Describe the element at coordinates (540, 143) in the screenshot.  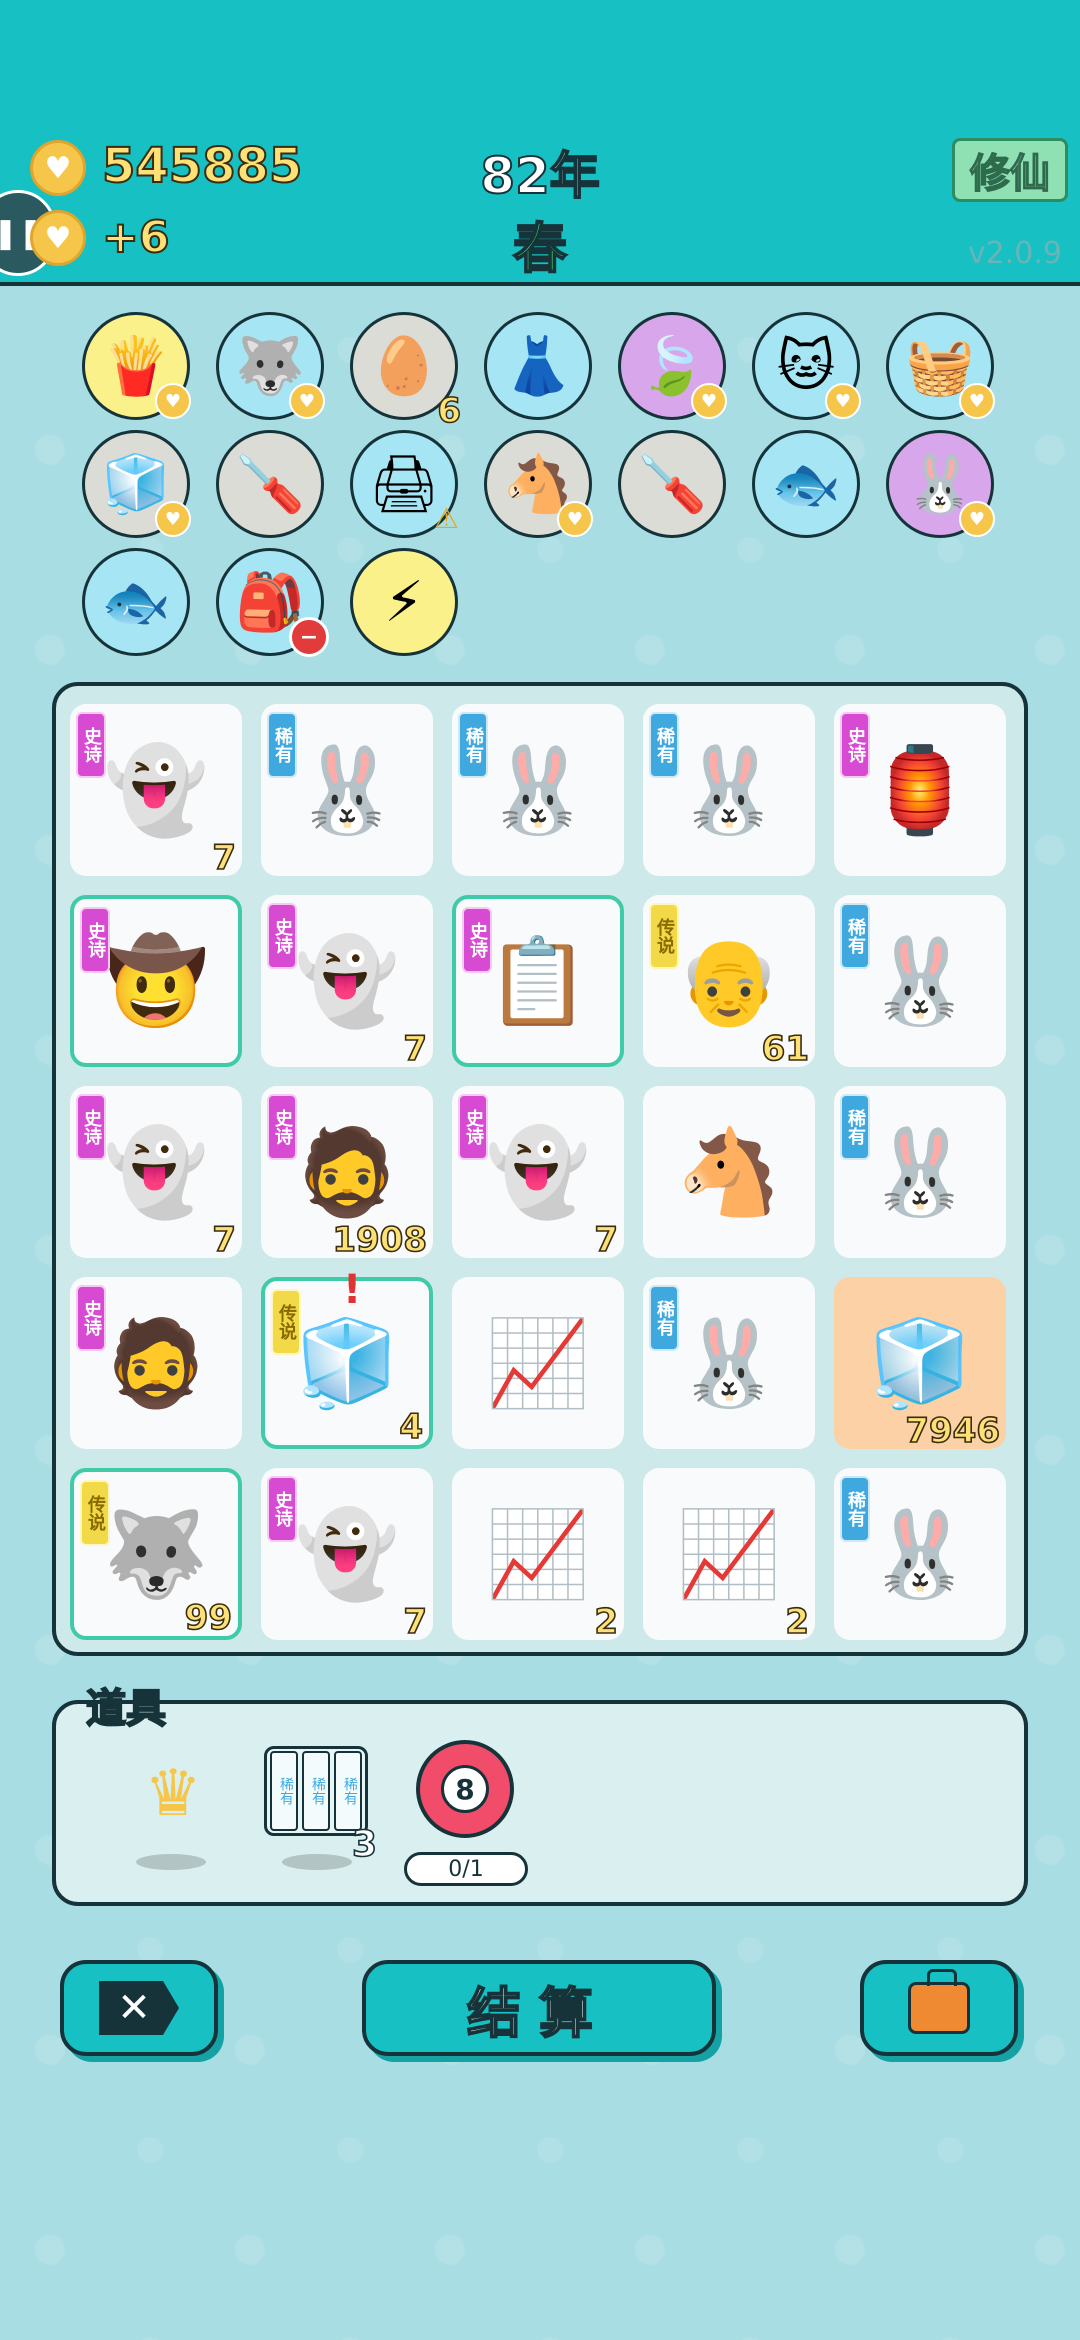
I see `top-bar: ❚❚ ♥ 545885 ♥ +6 82年 春 修仙 v2.0.9` at that location.